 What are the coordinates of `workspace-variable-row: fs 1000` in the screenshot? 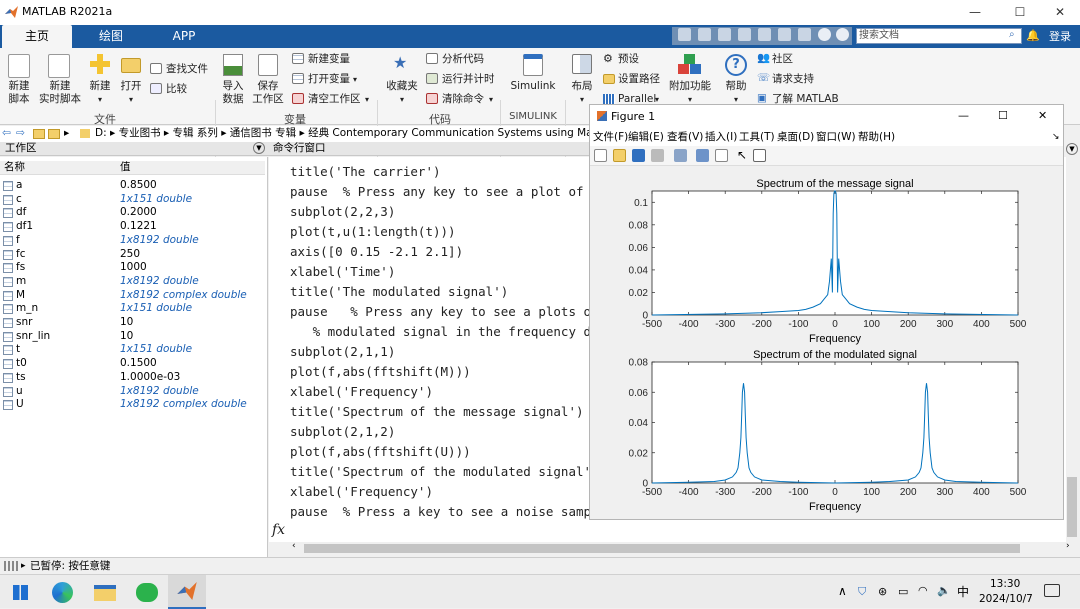 It's located at (132, 268).